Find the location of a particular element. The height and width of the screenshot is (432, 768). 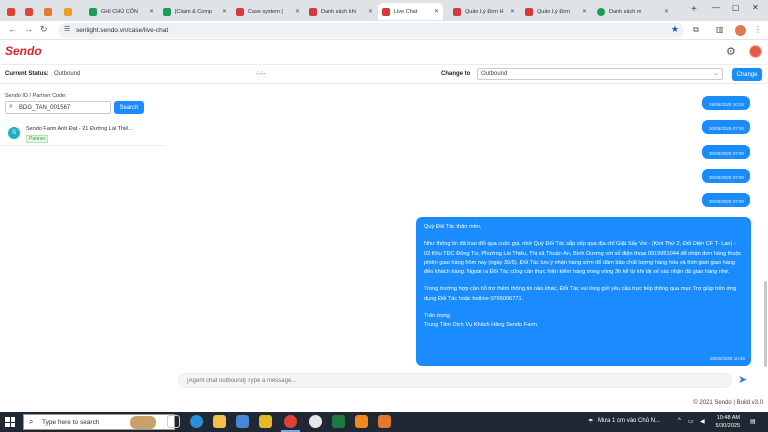

message-input is located at coordinates (452, 381).